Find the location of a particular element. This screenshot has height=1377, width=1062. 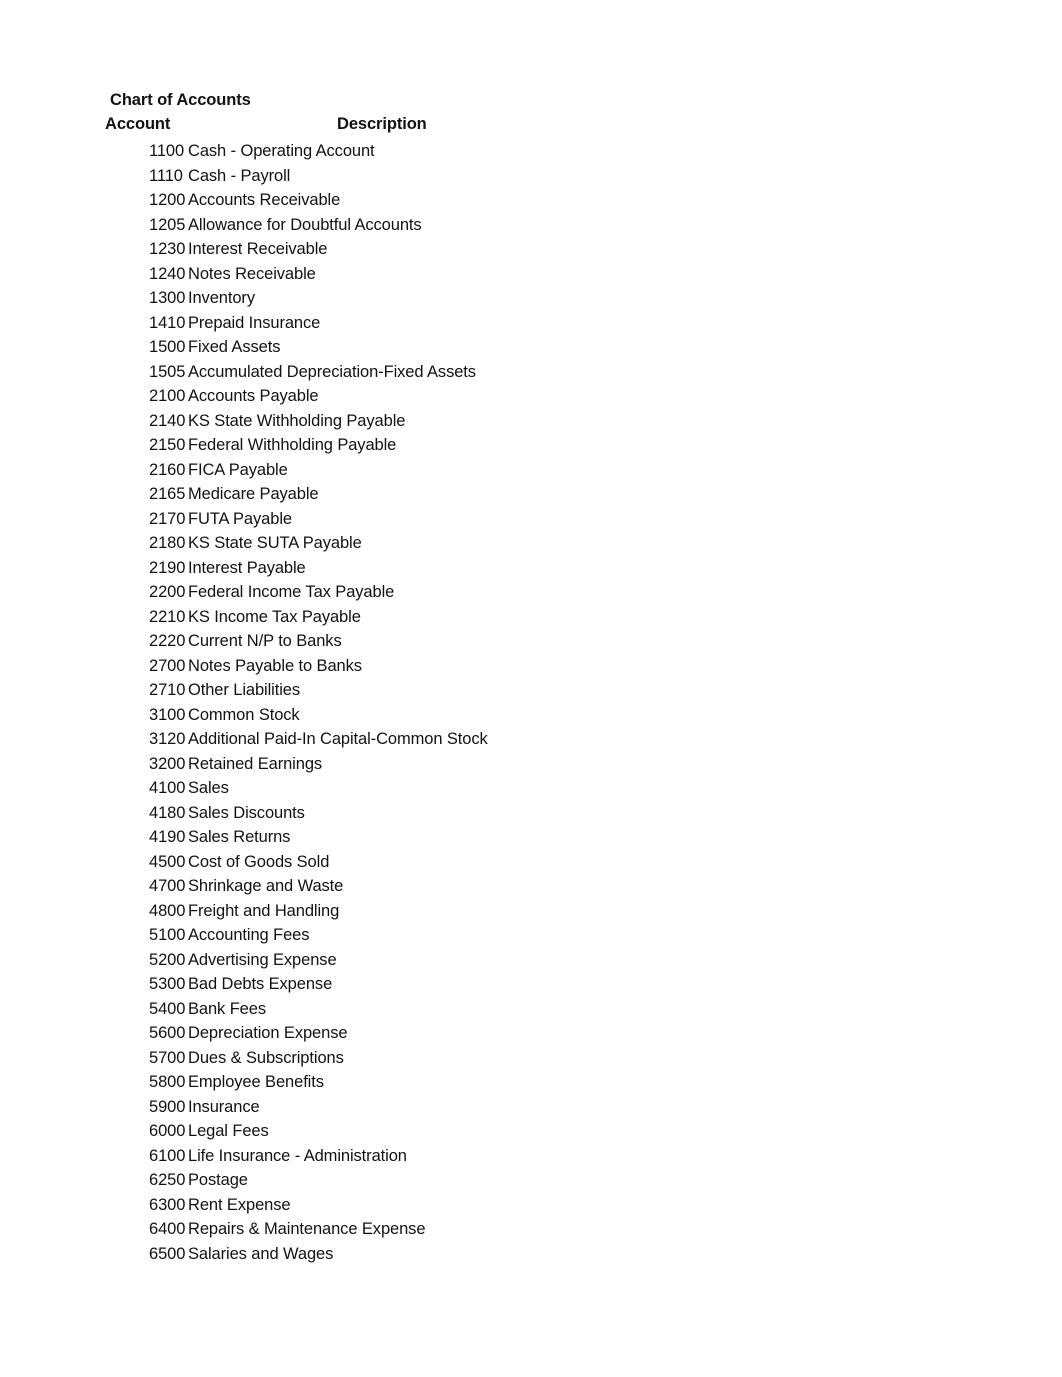

table-row: 6500 Salaries and Wages is located at coordinates (531, 1254).